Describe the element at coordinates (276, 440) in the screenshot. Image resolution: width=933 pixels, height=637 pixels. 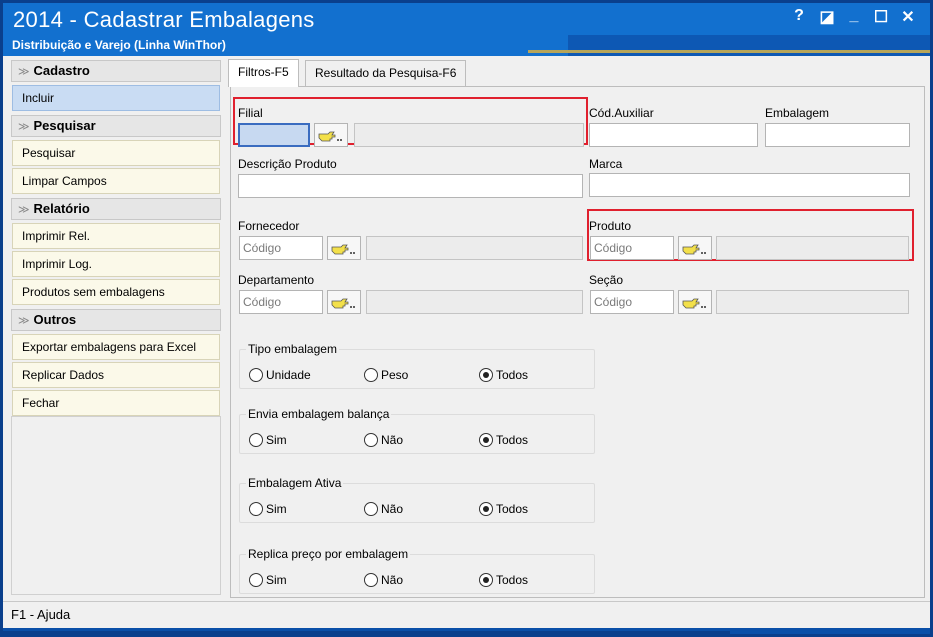
I see `radio-label: Sim` at that location.